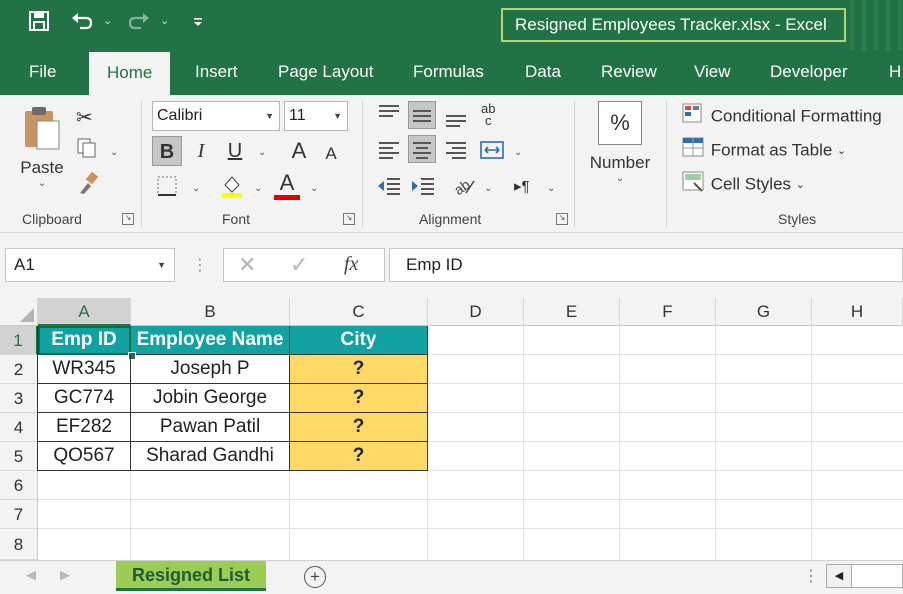 This screenshot has width=903, height=594. I want to click on redo-icon, so click(139, 25).